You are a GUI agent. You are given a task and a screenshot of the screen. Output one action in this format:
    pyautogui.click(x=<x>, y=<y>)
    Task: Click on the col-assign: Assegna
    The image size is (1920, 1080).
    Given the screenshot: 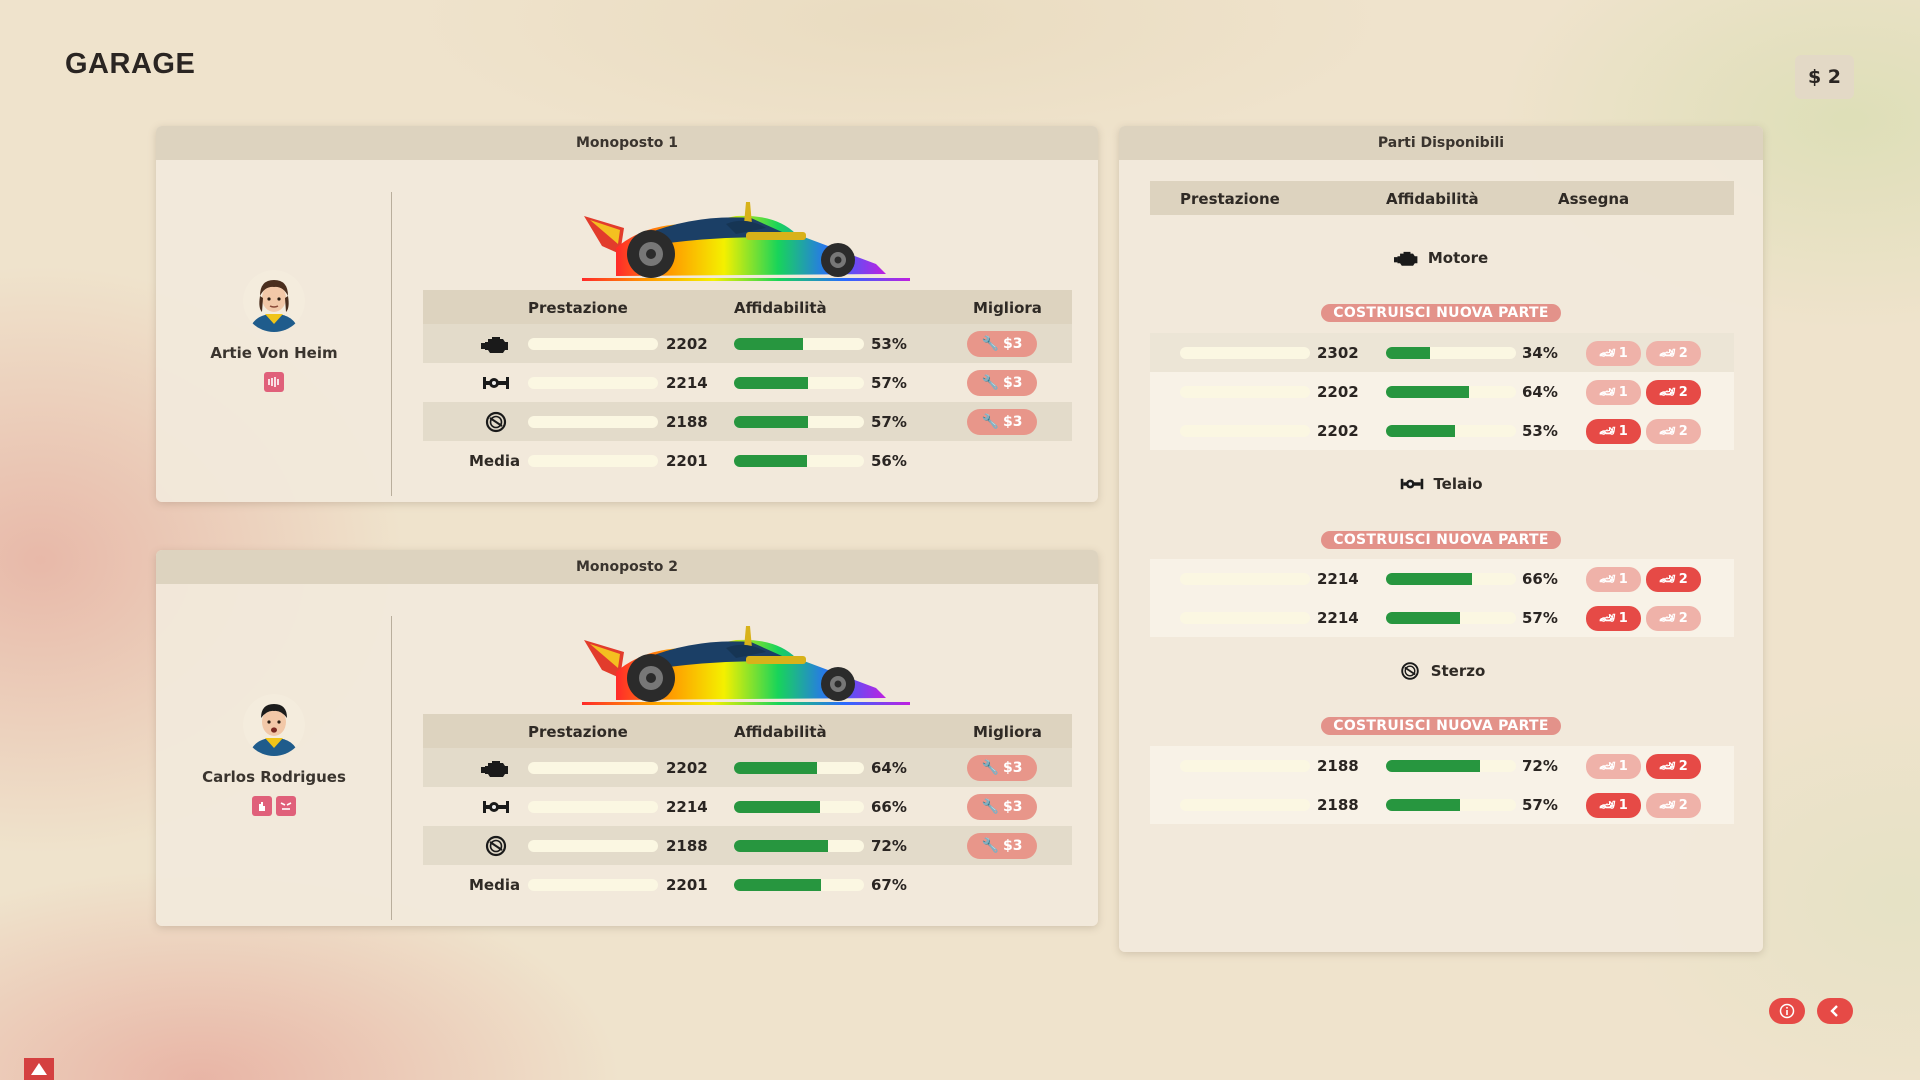 What is the action you would take?
    pyautogui.click(x=1594, y=199)
    